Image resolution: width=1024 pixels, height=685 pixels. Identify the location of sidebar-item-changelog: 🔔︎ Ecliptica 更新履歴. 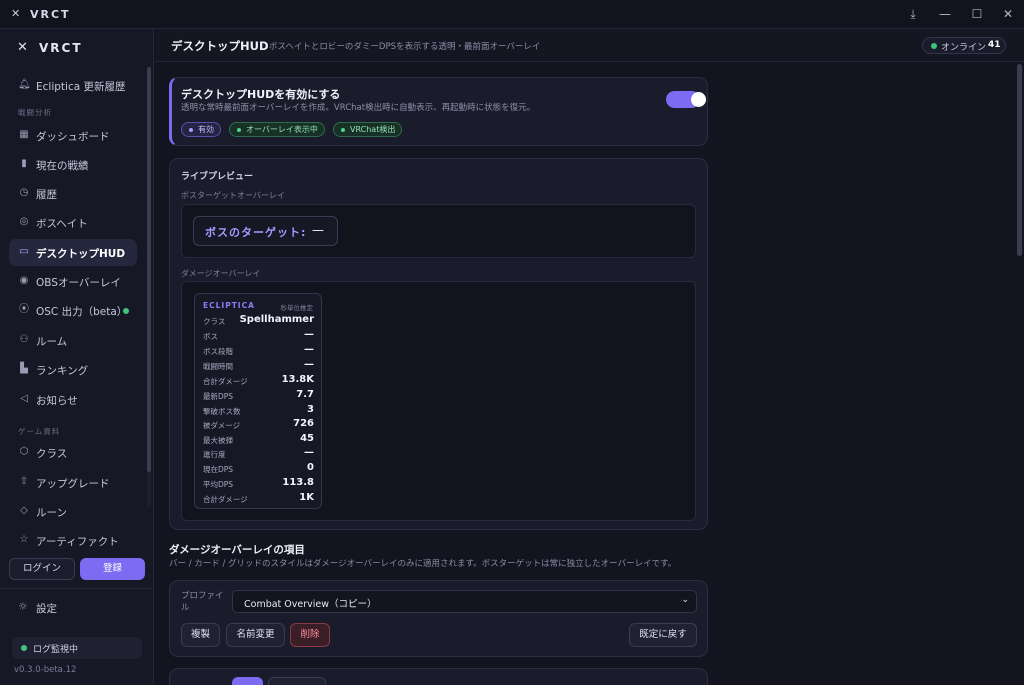
(73, 85).